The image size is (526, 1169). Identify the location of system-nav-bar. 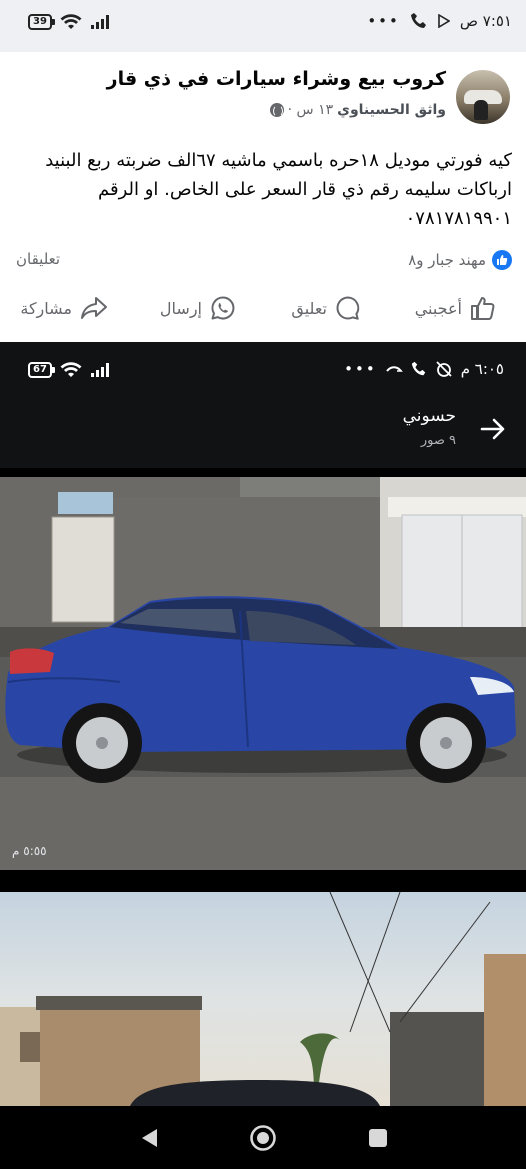
(263, 1137).